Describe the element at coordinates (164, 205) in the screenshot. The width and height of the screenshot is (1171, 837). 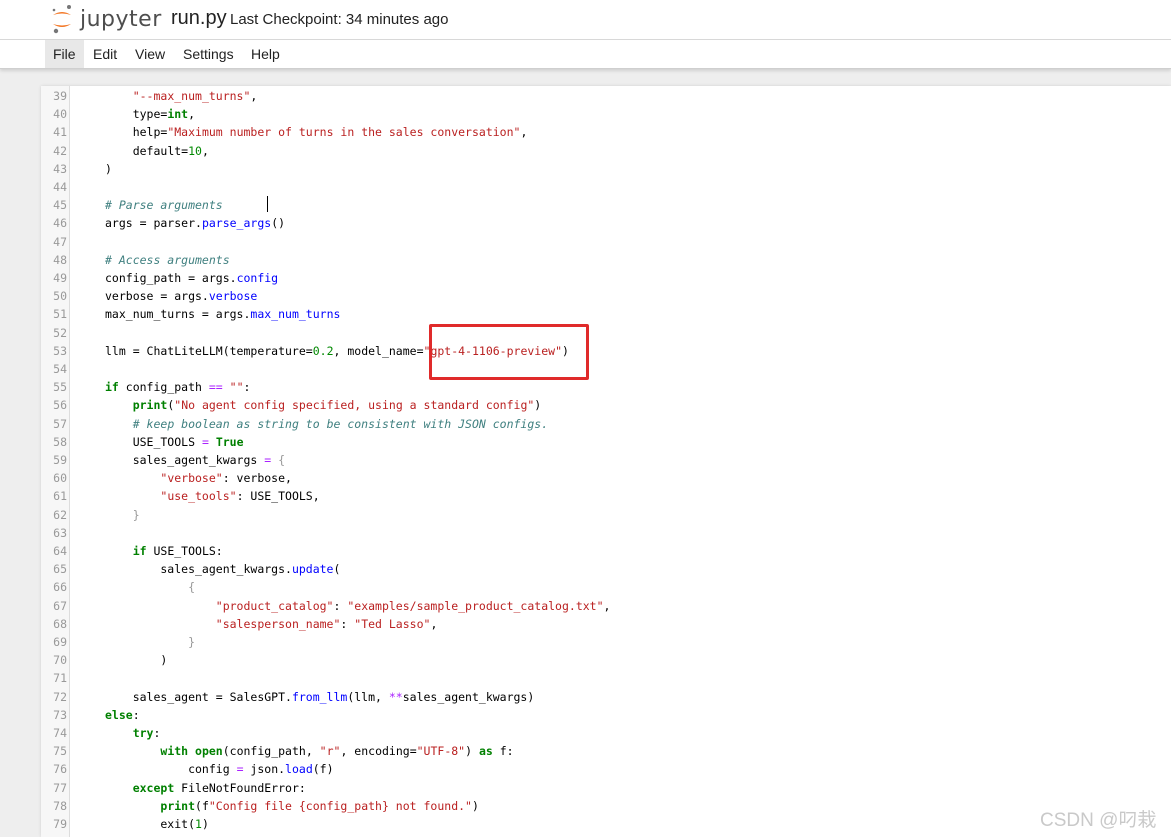
I see `code-text: # Parse arguments` at that location.